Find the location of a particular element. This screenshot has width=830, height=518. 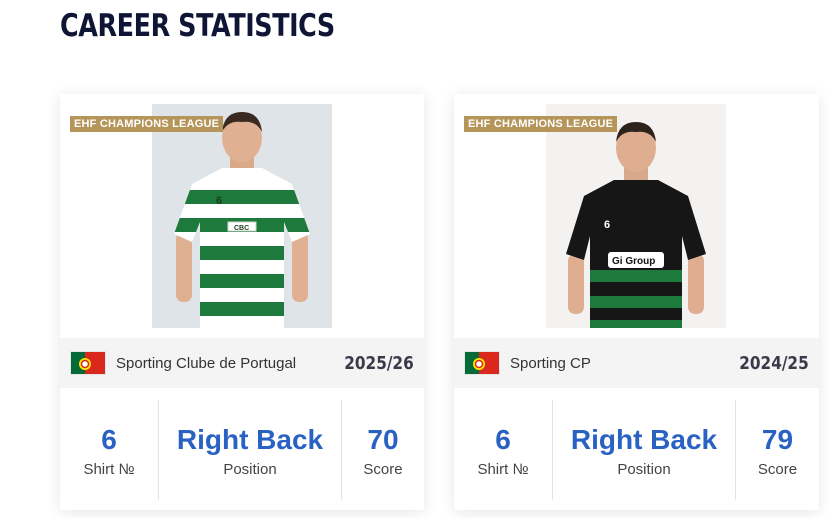

jersey-sponsor: Gi Group is located at coordinates (633, 261).